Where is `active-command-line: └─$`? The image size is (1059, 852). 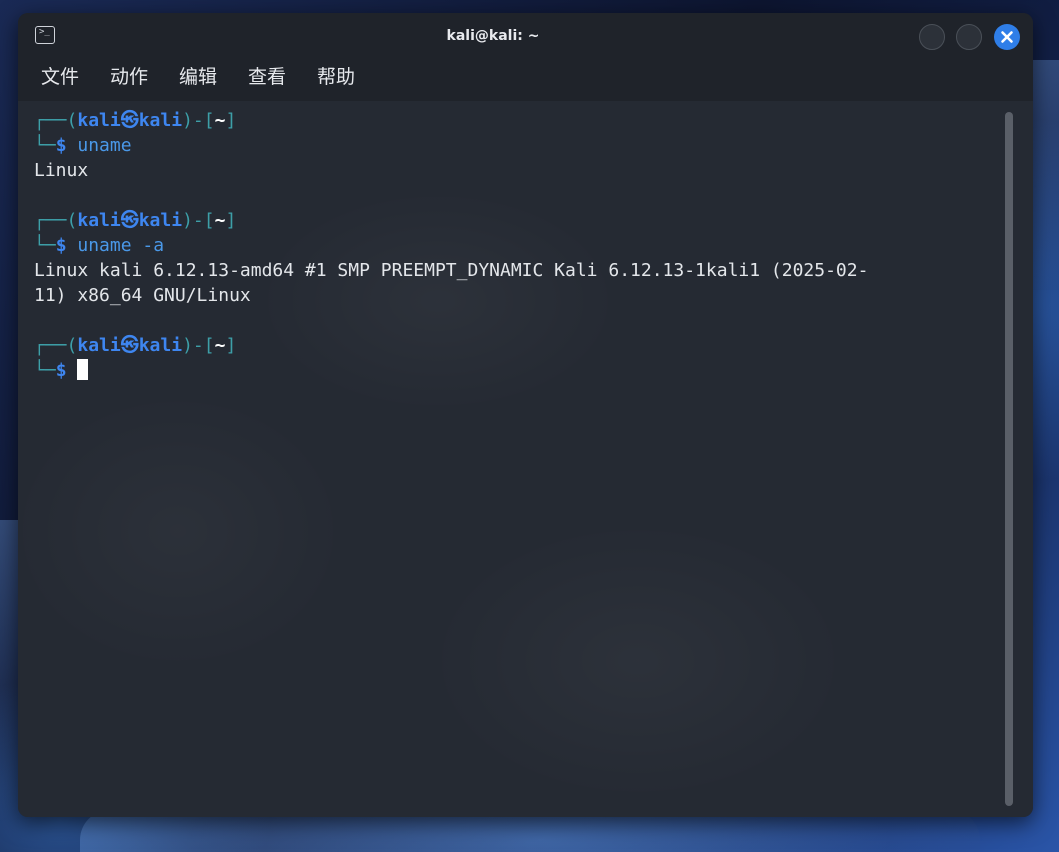 active-command-line: └─$ is located at coordinates (519, 370).